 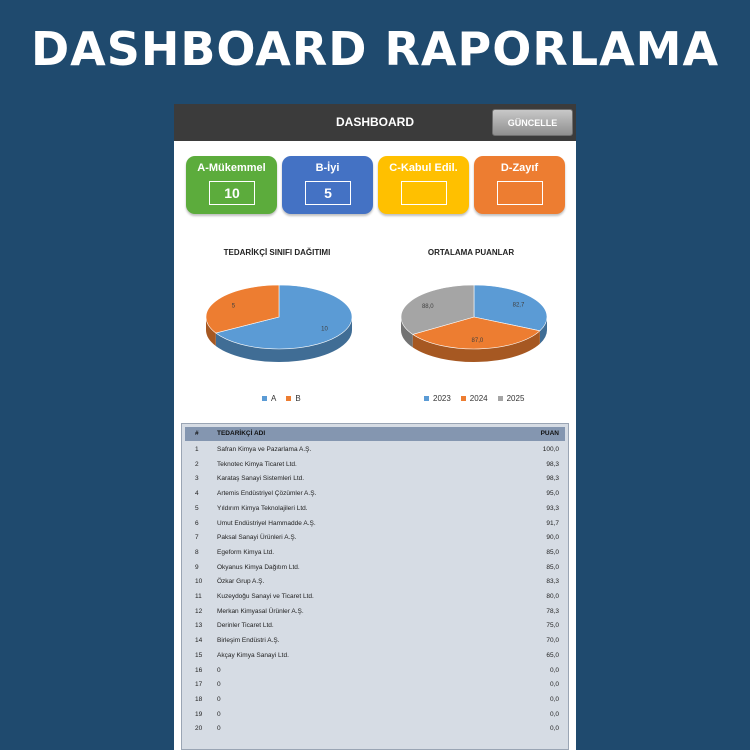 What do you see at coordinates (197, 464) in the screenshot?
I see `row-number: 2` at bounding box center [197, 464].